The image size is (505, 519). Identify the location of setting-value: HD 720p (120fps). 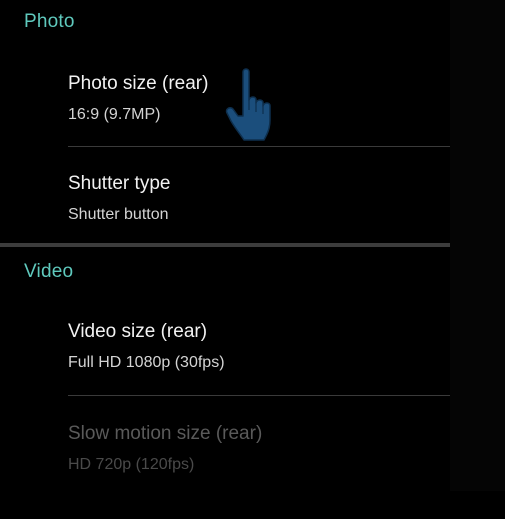
(131, 464).